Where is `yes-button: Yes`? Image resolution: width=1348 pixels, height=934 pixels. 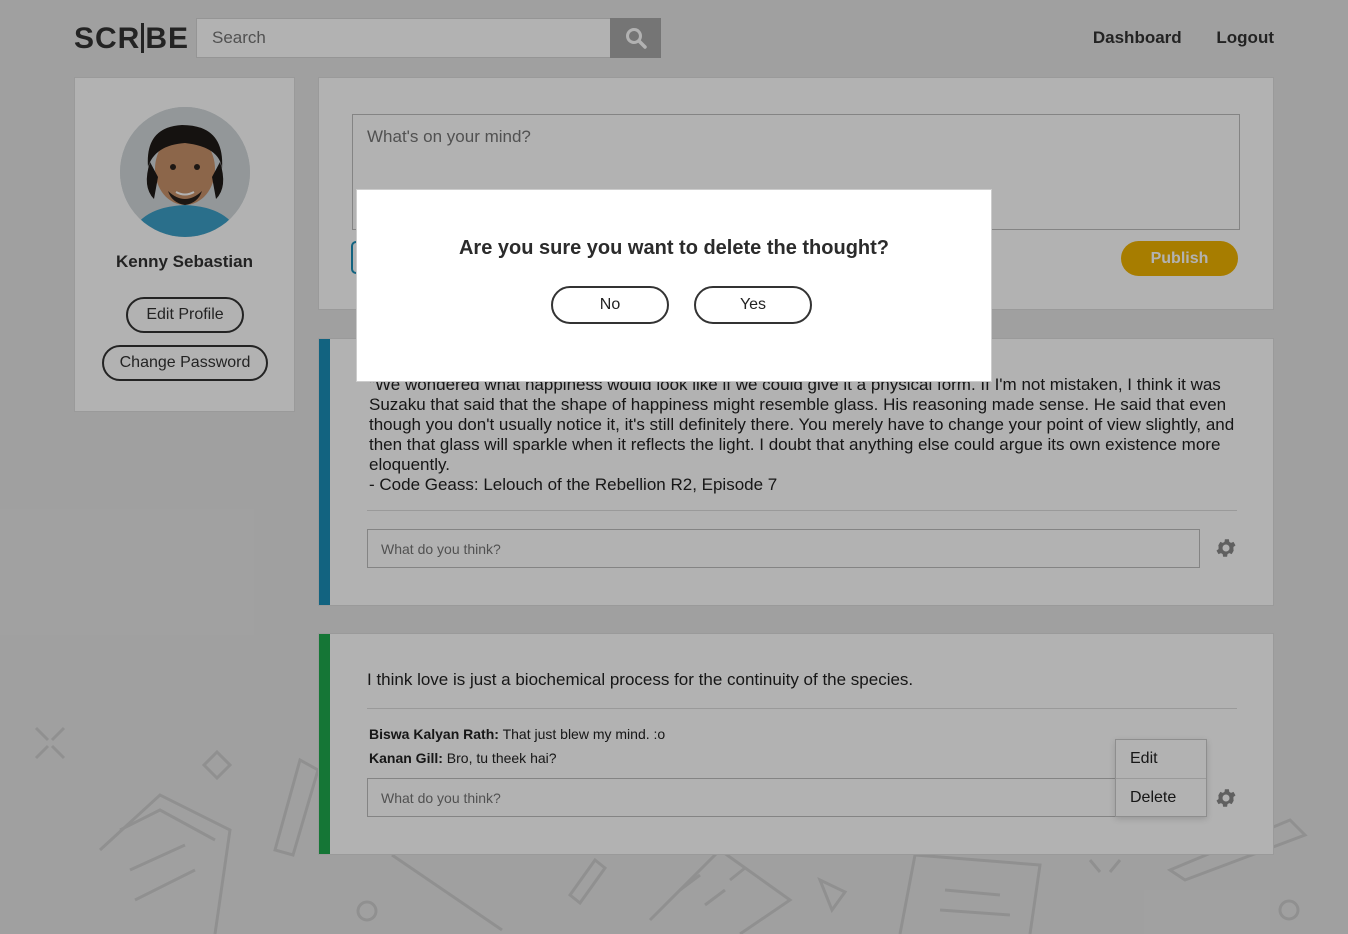
yes-button: Yes is located at coordinates (753, 305).